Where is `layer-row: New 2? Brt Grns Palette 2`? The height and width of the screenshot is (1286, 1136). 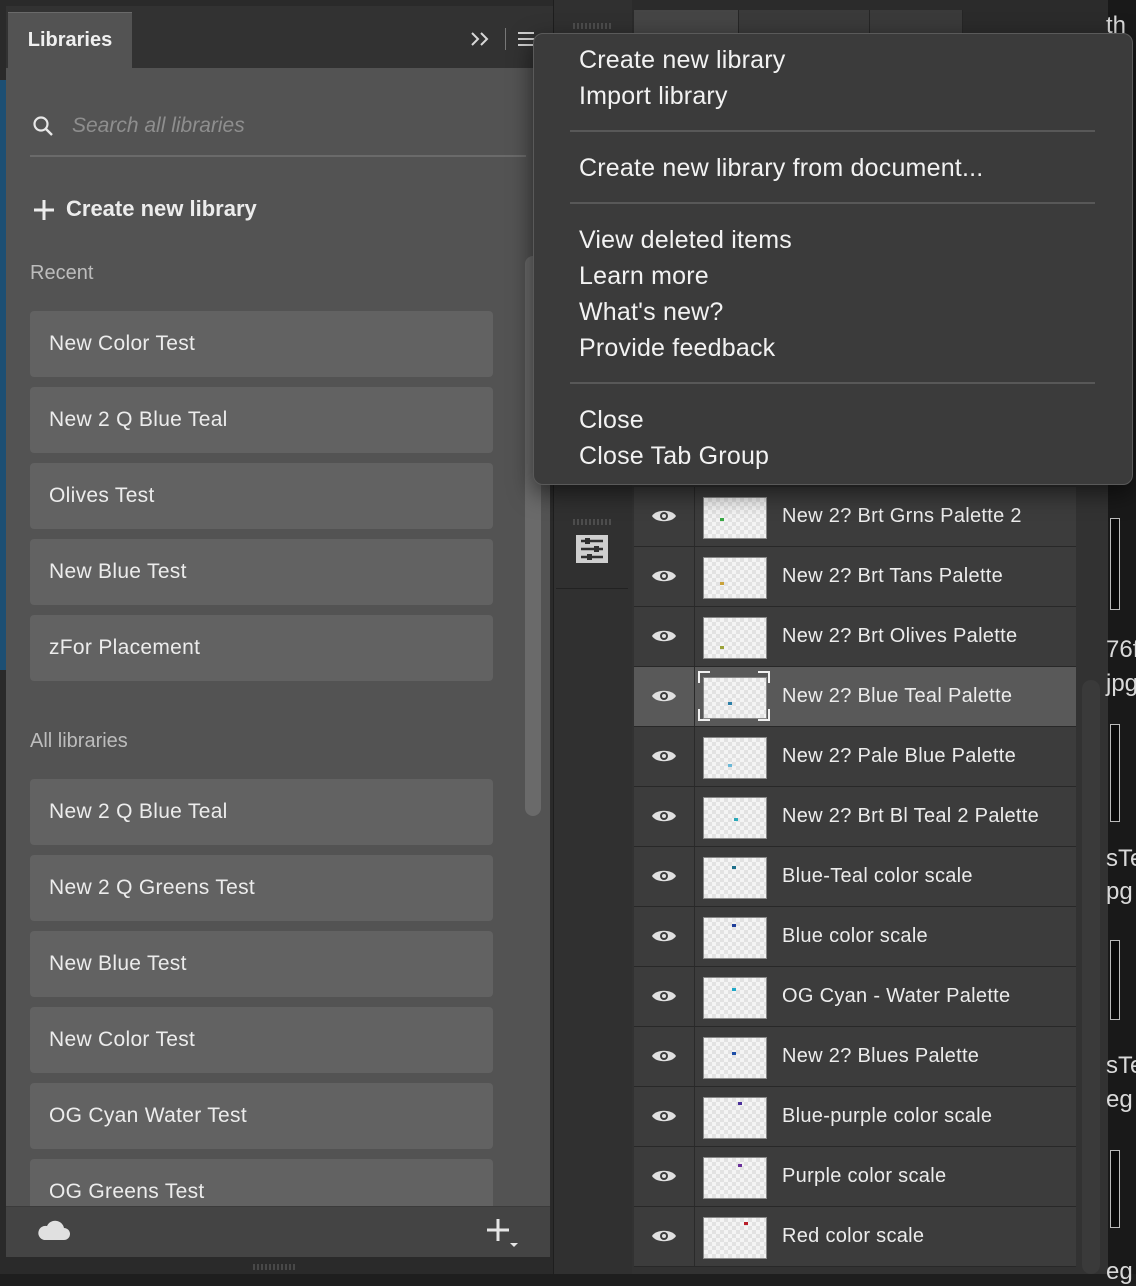
layer-row: New 2? Brt Grns Palette 2 is located at coordinates (855, 517).